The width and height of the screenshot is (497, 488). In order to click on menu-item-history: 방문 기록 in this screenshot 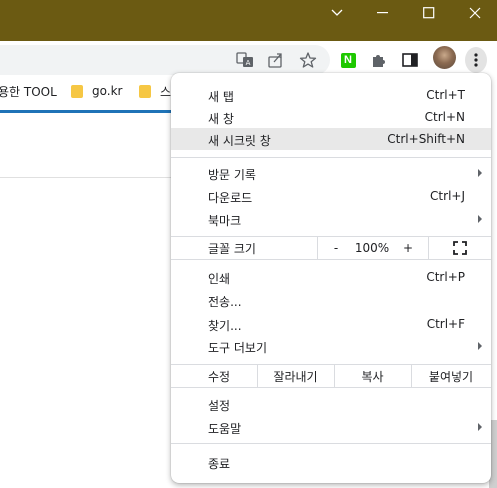, I will do `click(331, 173)`.